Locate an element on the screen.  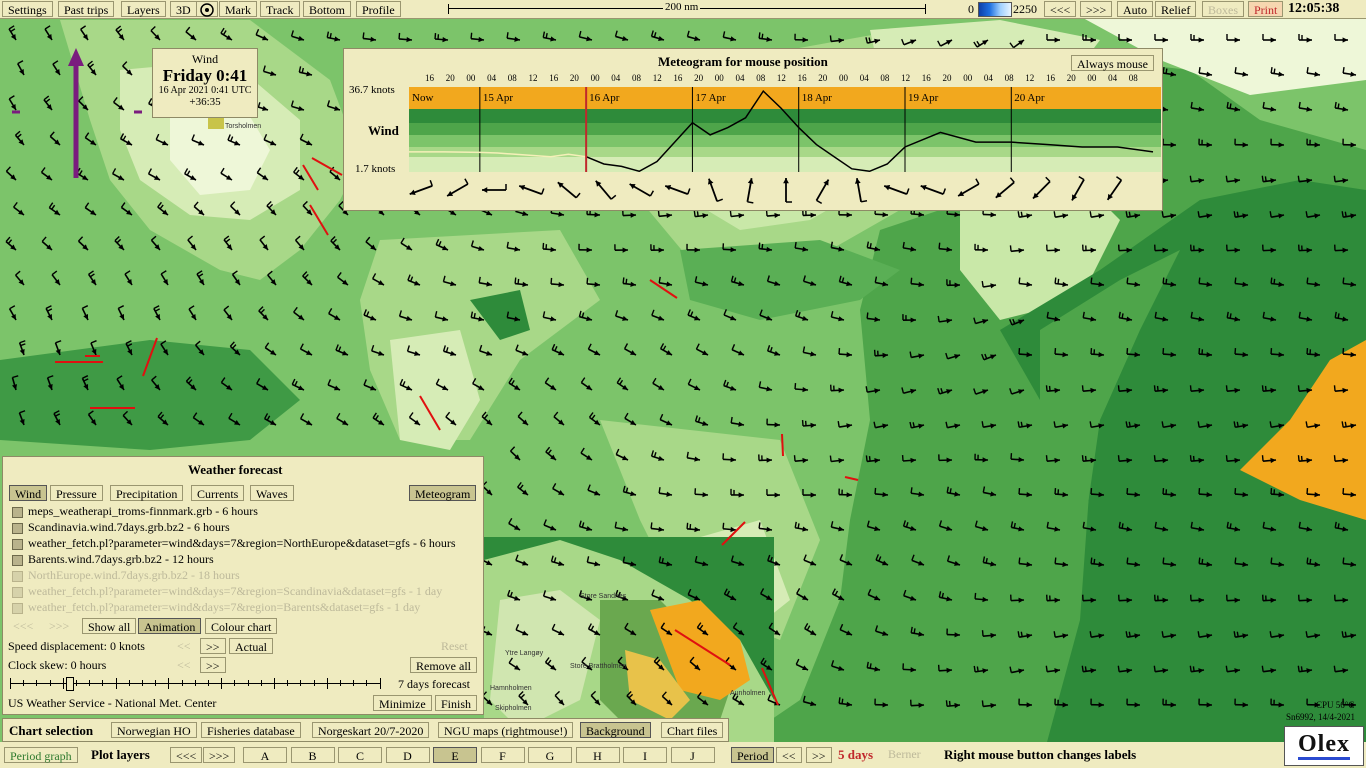
slider-knob is located at coordinates (70, 684).